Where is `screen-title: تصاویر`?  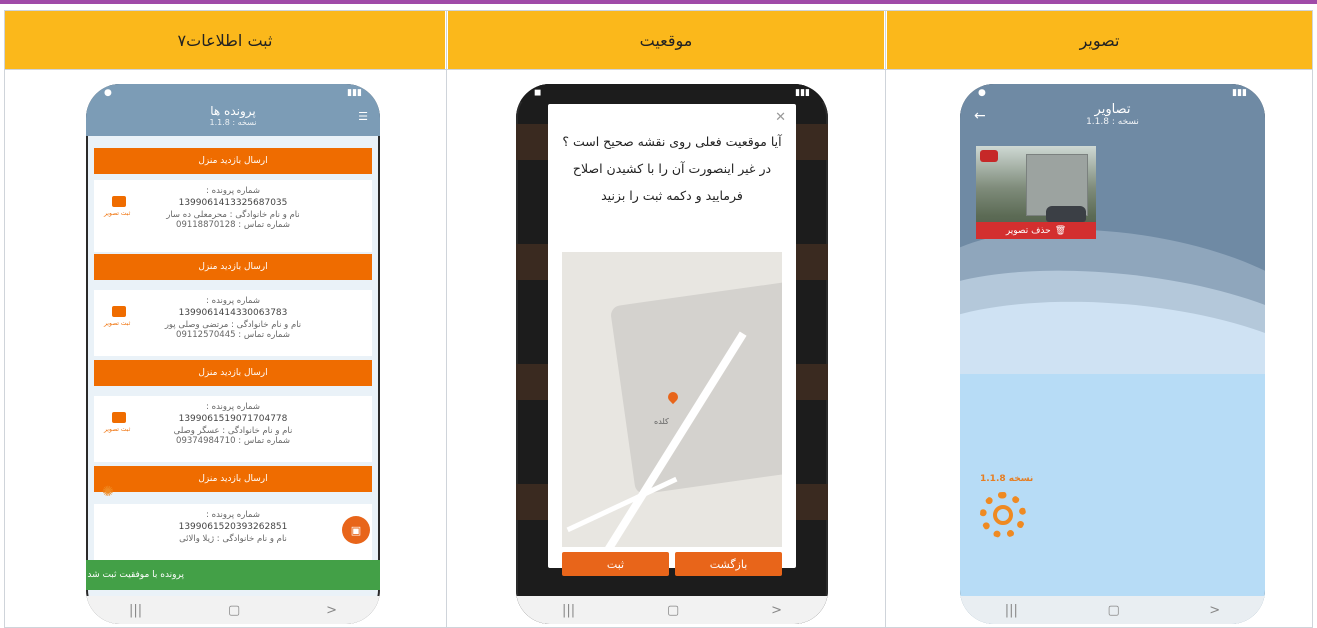 screen-title: تصاویر is located at coordinates (1112, 109).